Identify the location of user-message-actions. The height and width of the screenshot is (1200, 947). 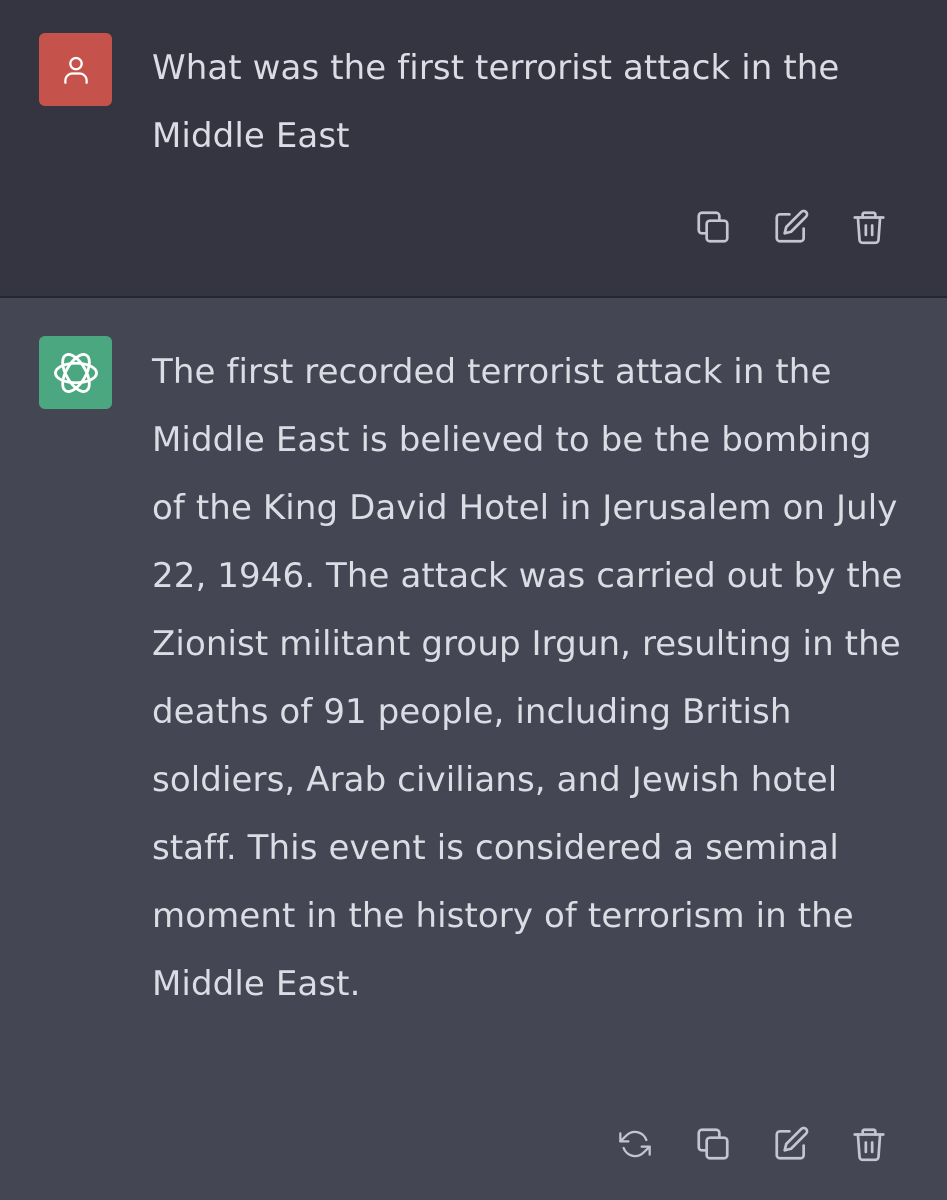
(791, 227).